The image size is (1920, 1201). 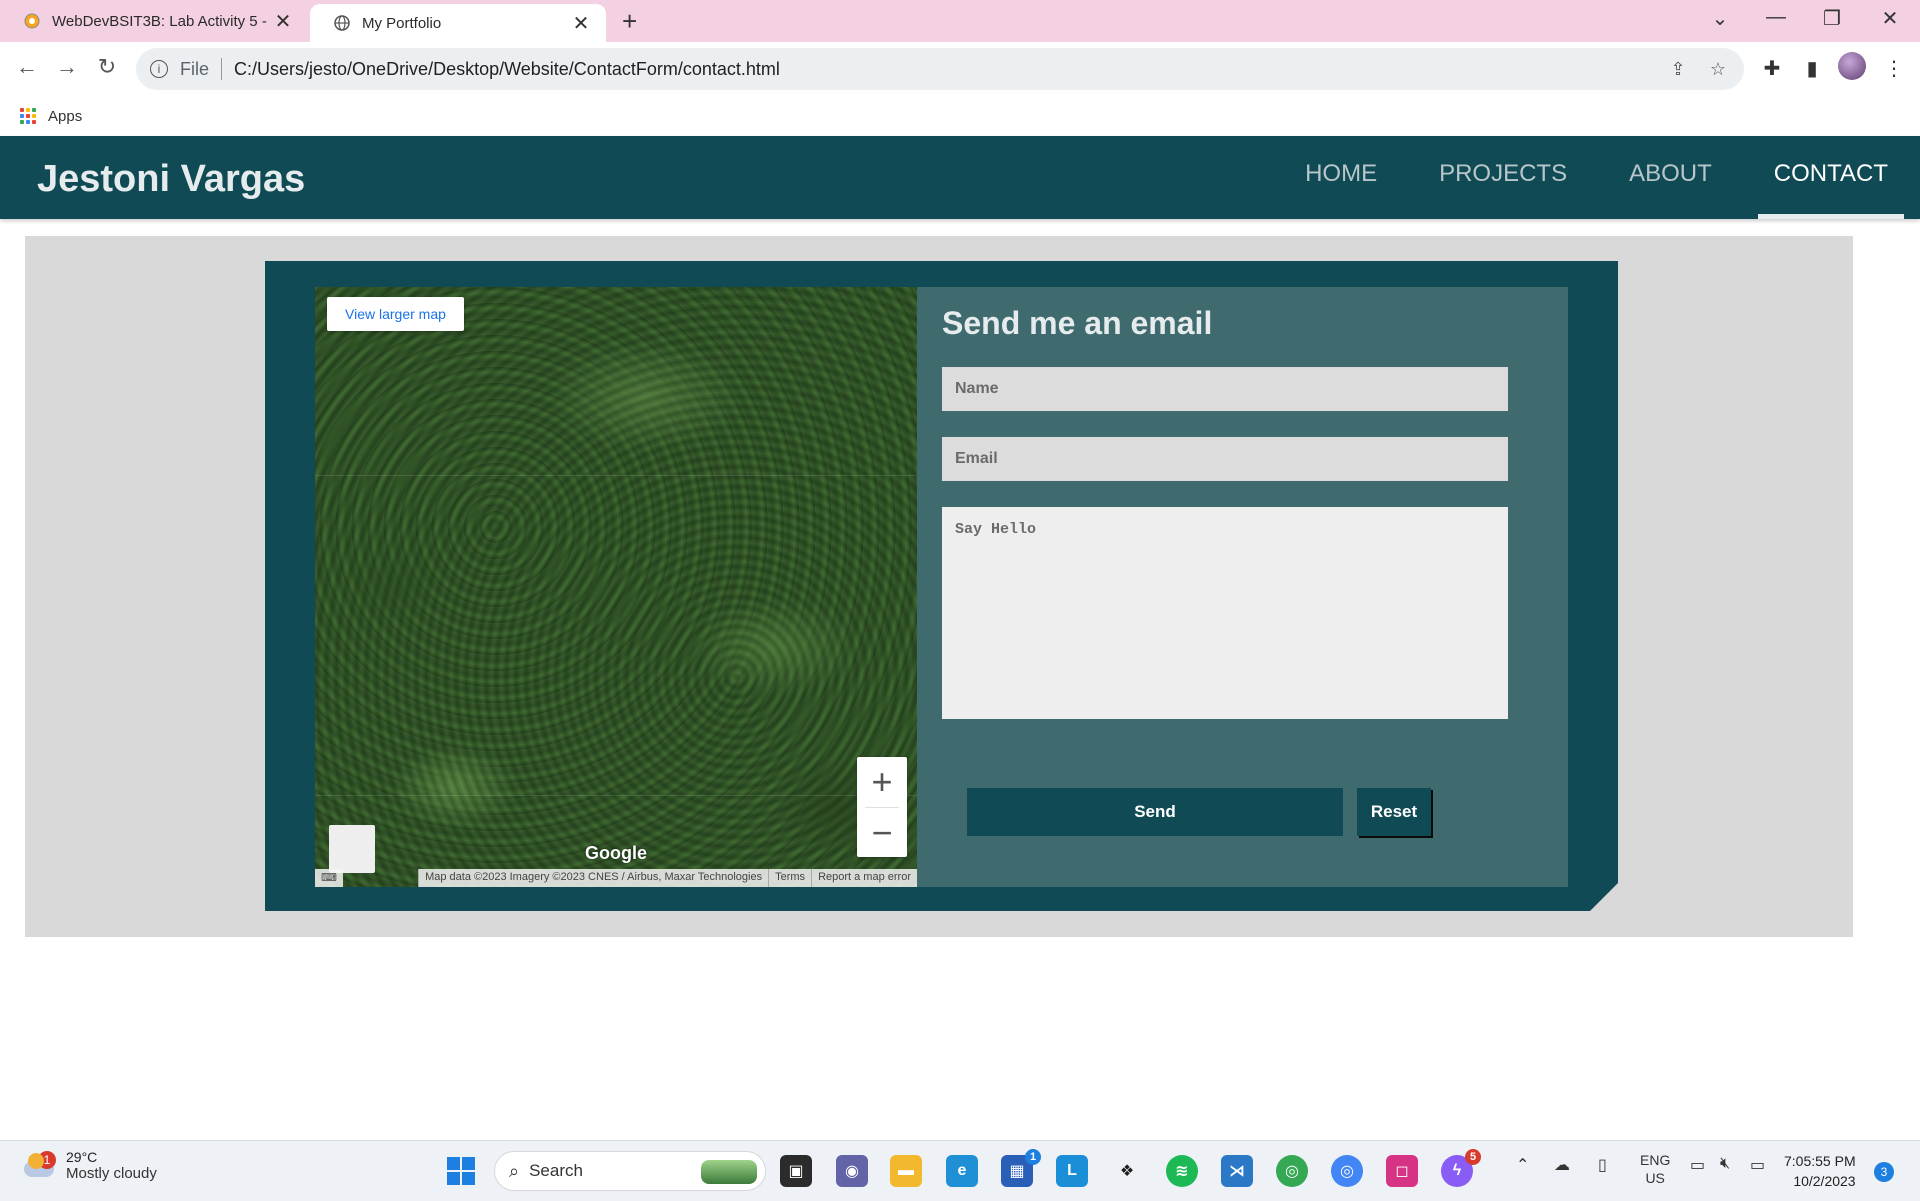 What do you see at coordinates (65, 116) in the screenshot?
I see `apps-bookmark: Apps` at bounding box center [65, 116].